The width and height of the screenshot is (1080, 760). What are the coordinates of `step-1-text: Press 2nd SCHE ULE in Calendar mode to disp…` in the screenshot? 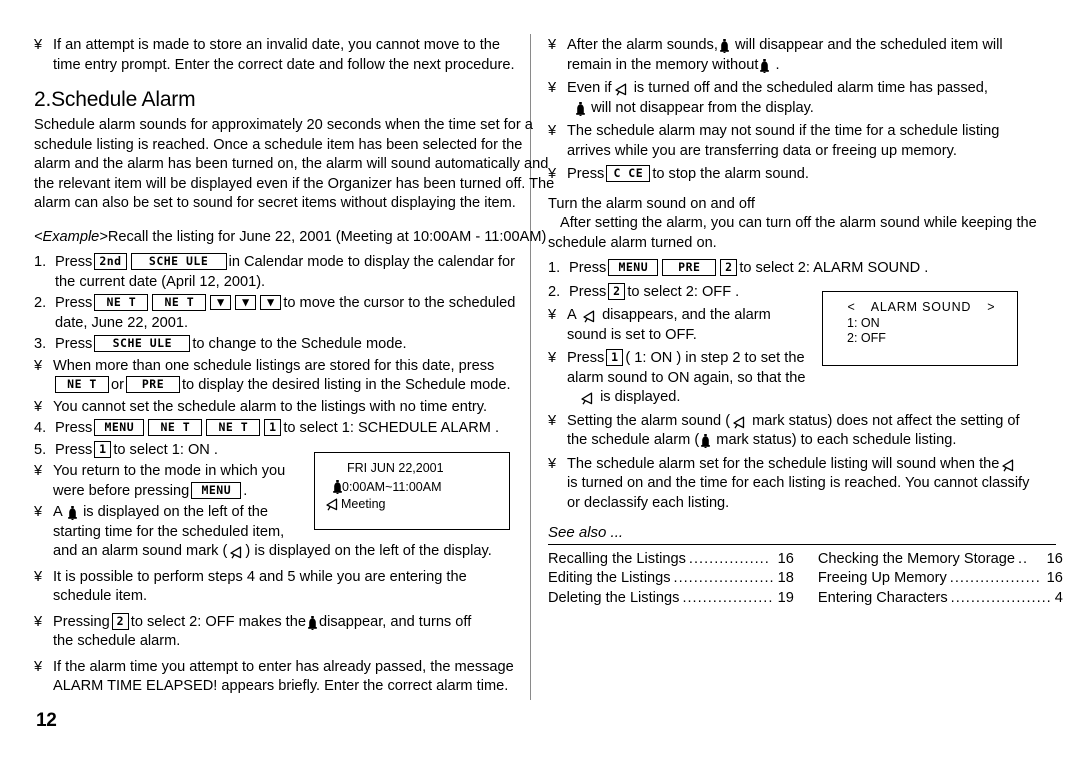 It's located at (308, 263).